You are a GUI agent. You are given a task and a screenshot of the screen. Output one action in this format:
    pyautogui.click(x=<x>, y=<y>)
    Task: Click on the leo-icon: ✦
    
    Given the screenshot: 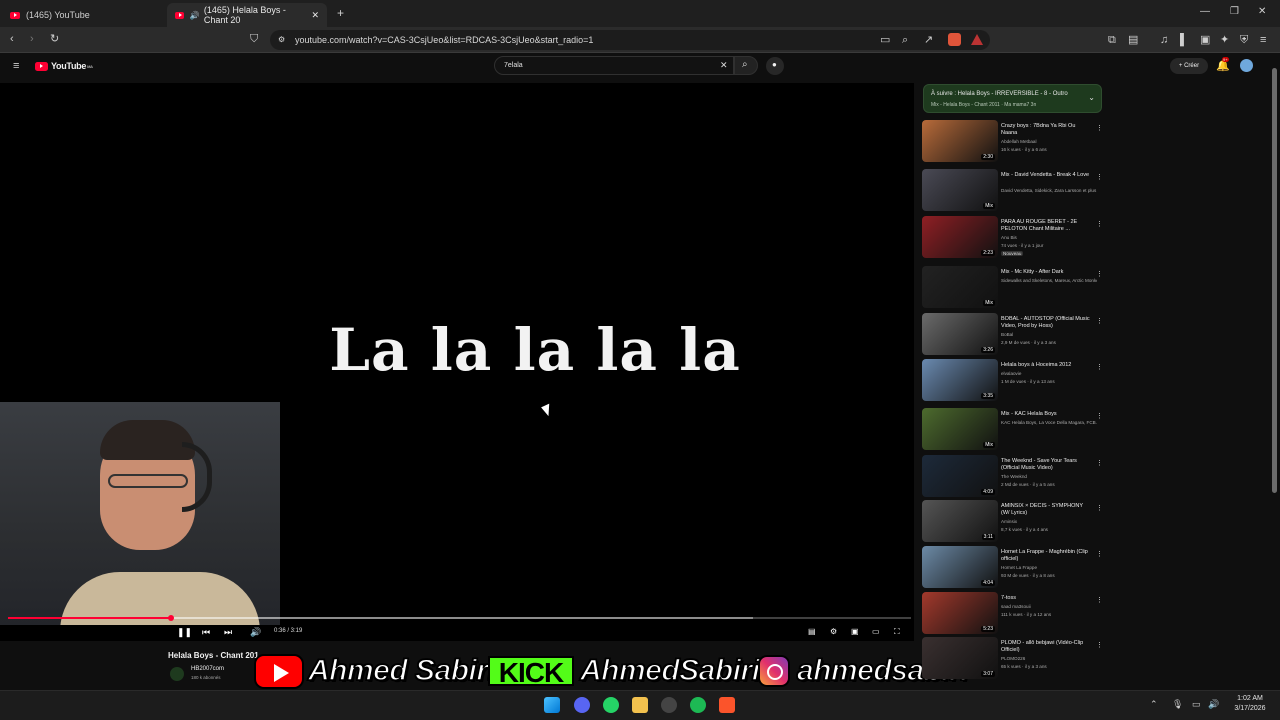 What is the action you would take?
    pyautogui.click(x=1224, y=40)
    